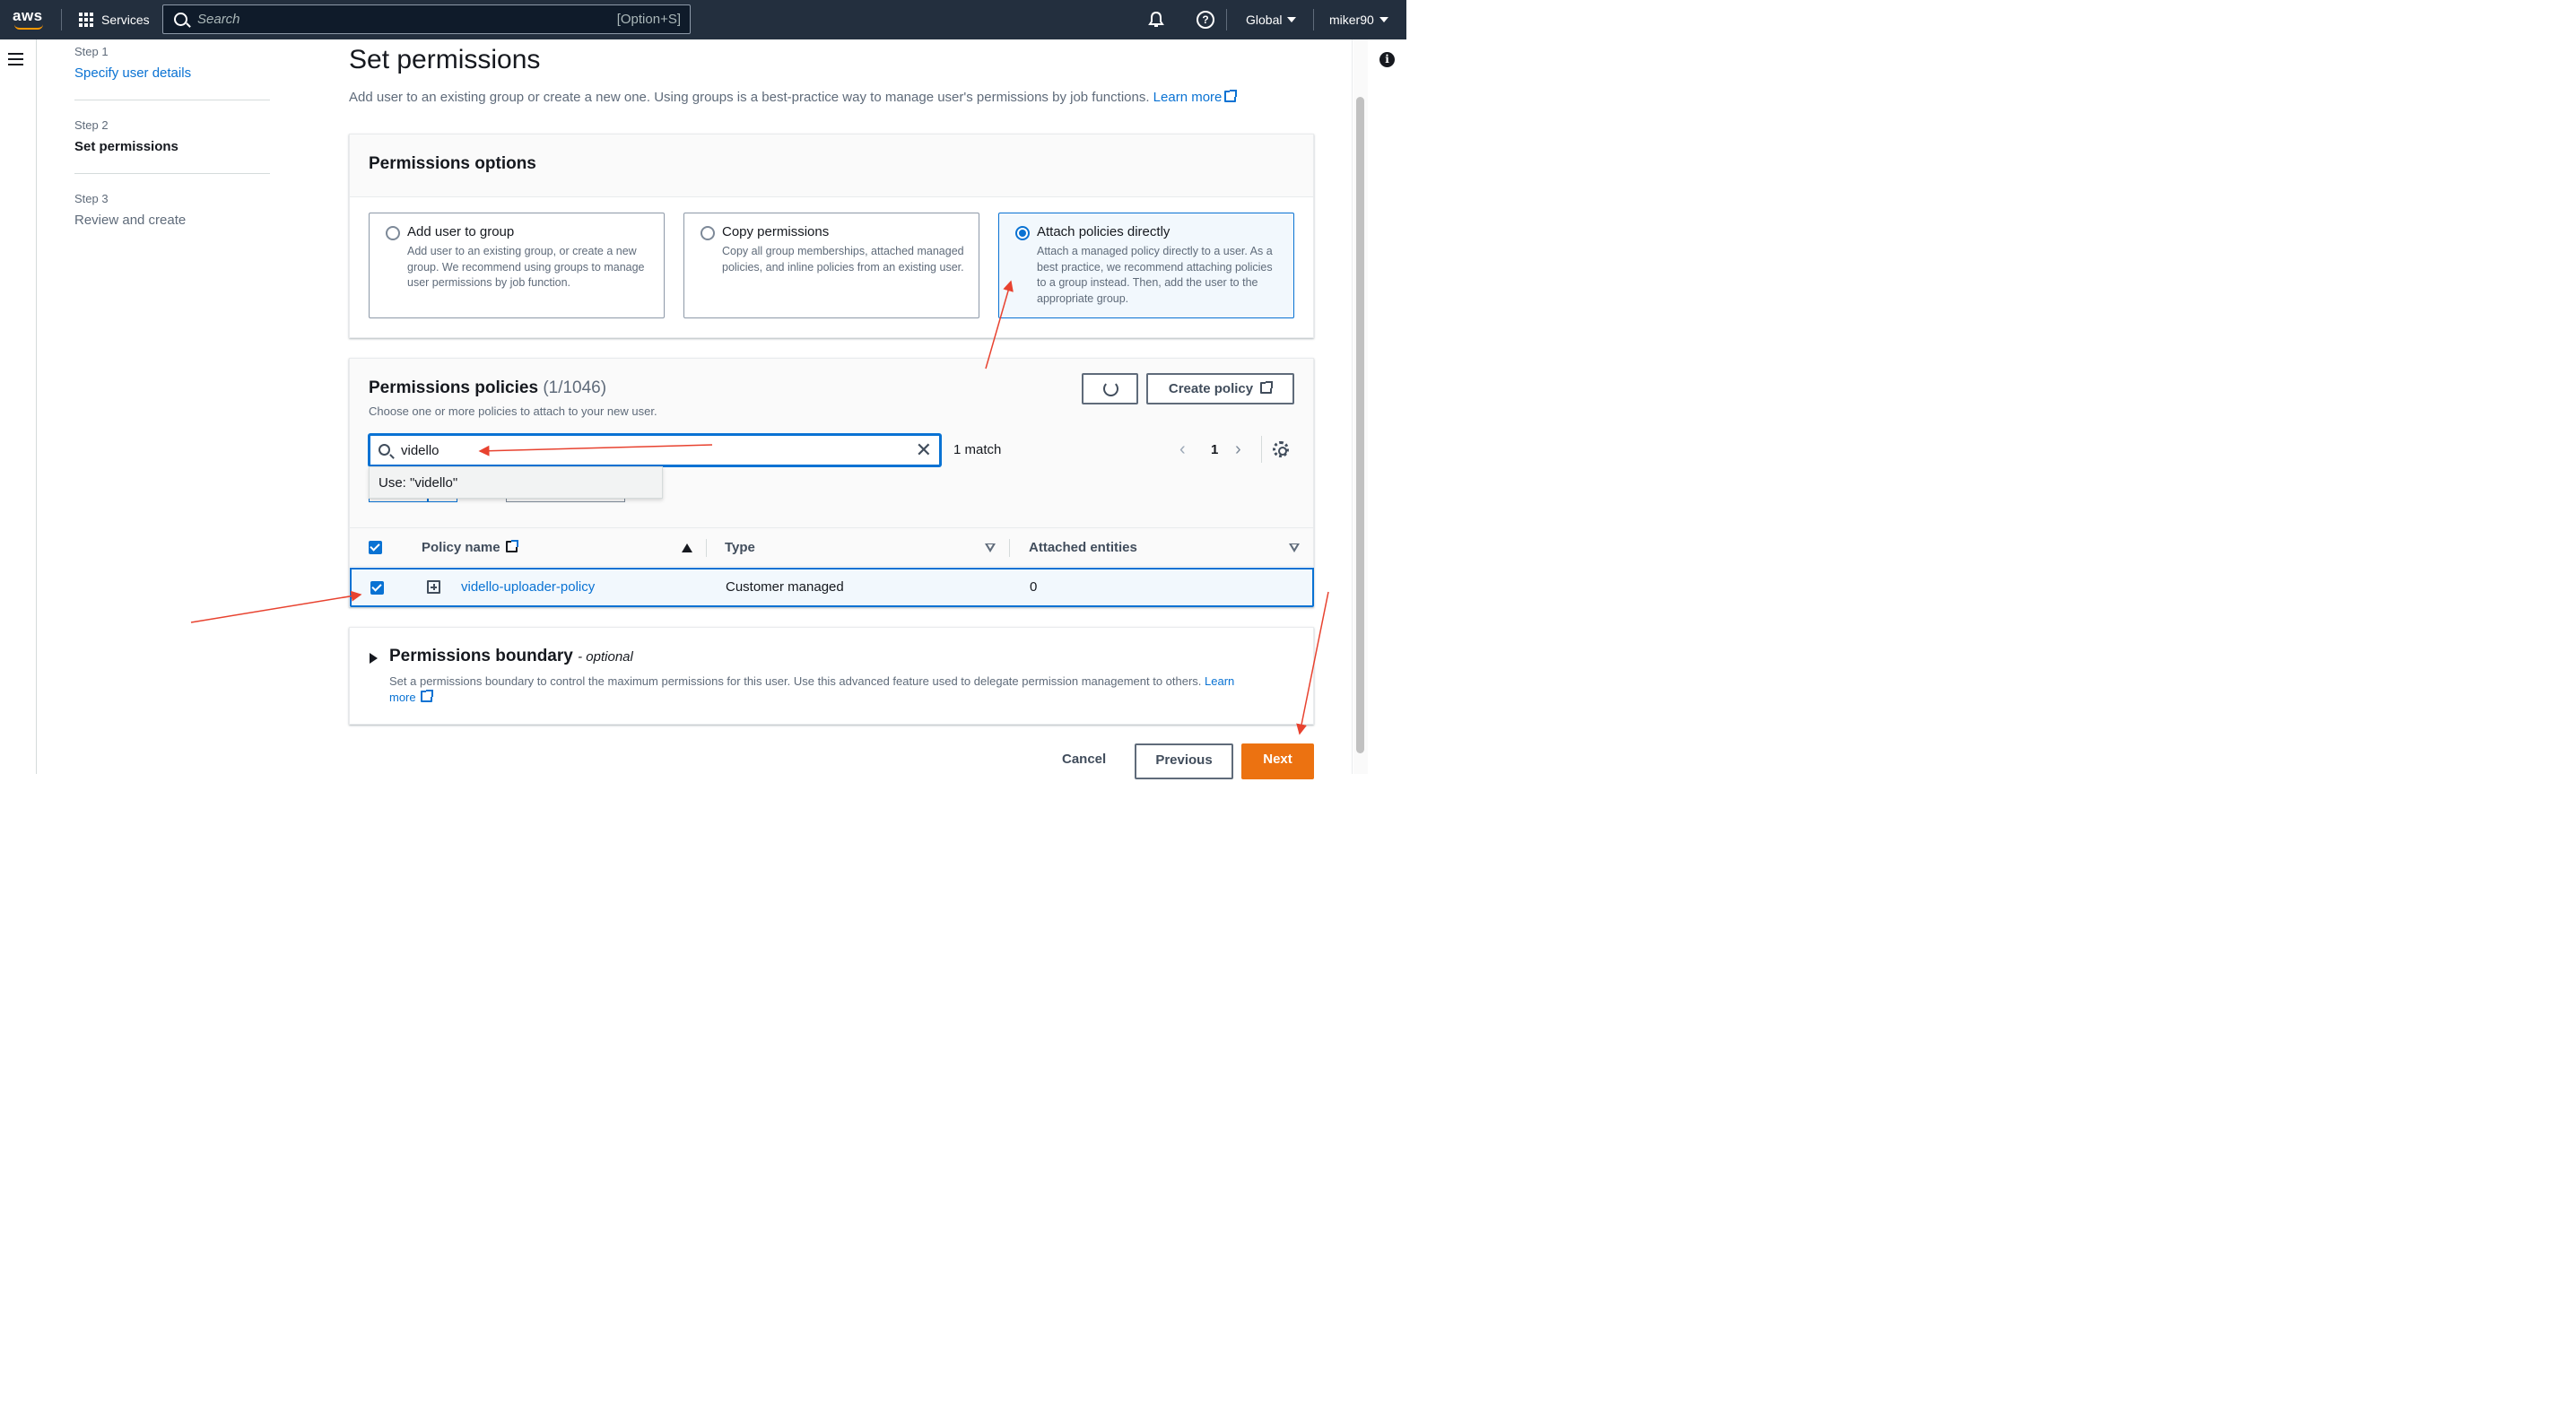 The image size is (2576, 1417). Describe the element at coordinates (91, 198) in the screenshot. I see `step-3-label: Step 3` at that location.